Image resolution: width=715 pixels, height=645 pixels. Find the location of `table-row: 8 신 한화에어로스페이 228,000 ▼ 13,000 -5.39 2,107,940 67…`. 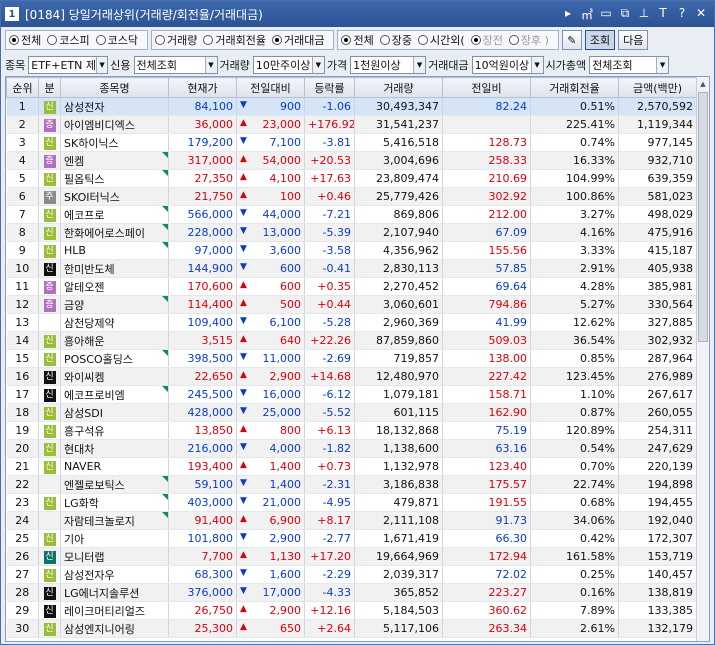

table-row: 8 신 한화에어로스페이 228,000 ▼ 13,000 -5.39 2,107,940 67… is located at coordinates (351, 232).